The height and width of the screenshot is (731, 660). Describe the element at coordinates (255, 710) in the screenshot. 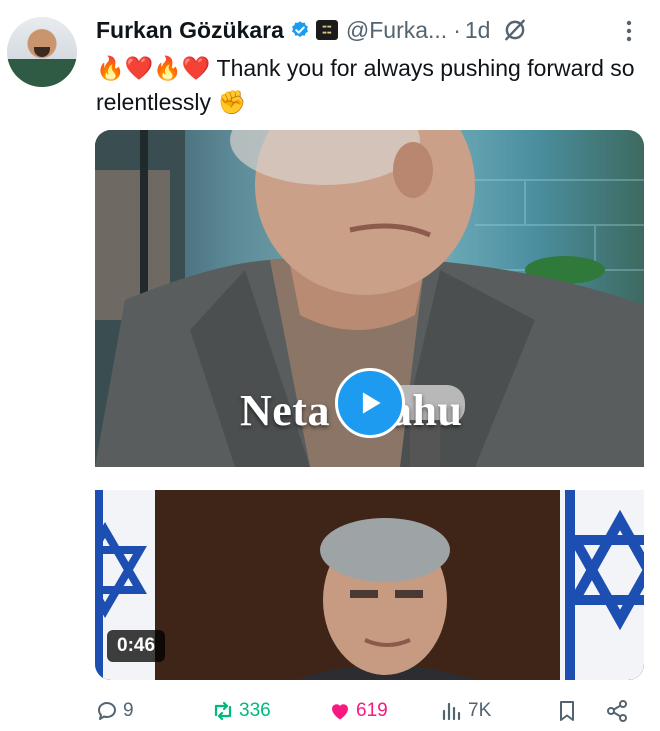

I see `repost-count: 336` at that location.